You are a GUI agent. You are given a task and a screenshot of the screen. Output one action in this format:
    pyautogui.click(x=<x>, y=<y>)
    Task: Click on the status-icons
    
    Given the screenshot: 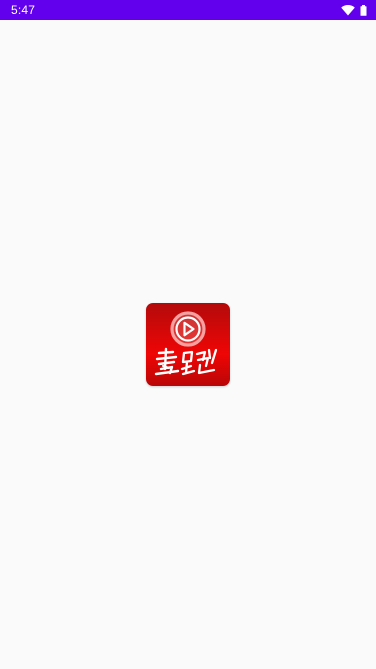 What is the action you would take?
    pyautogui.click(x=354, y=10)
    